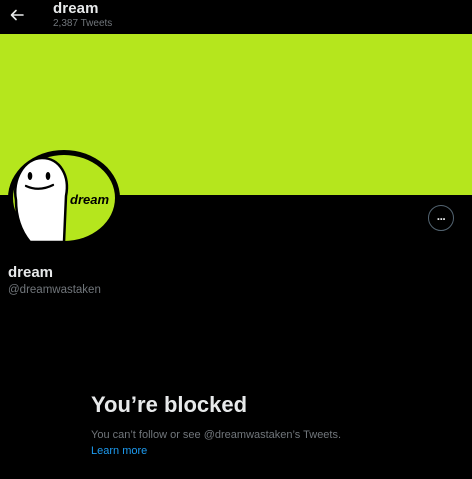 The image size is (472, 479). Describe the element at coordinates (236, 17) in the screenshot. I see `top-bar: dream 2,387 Tweets` at that location.